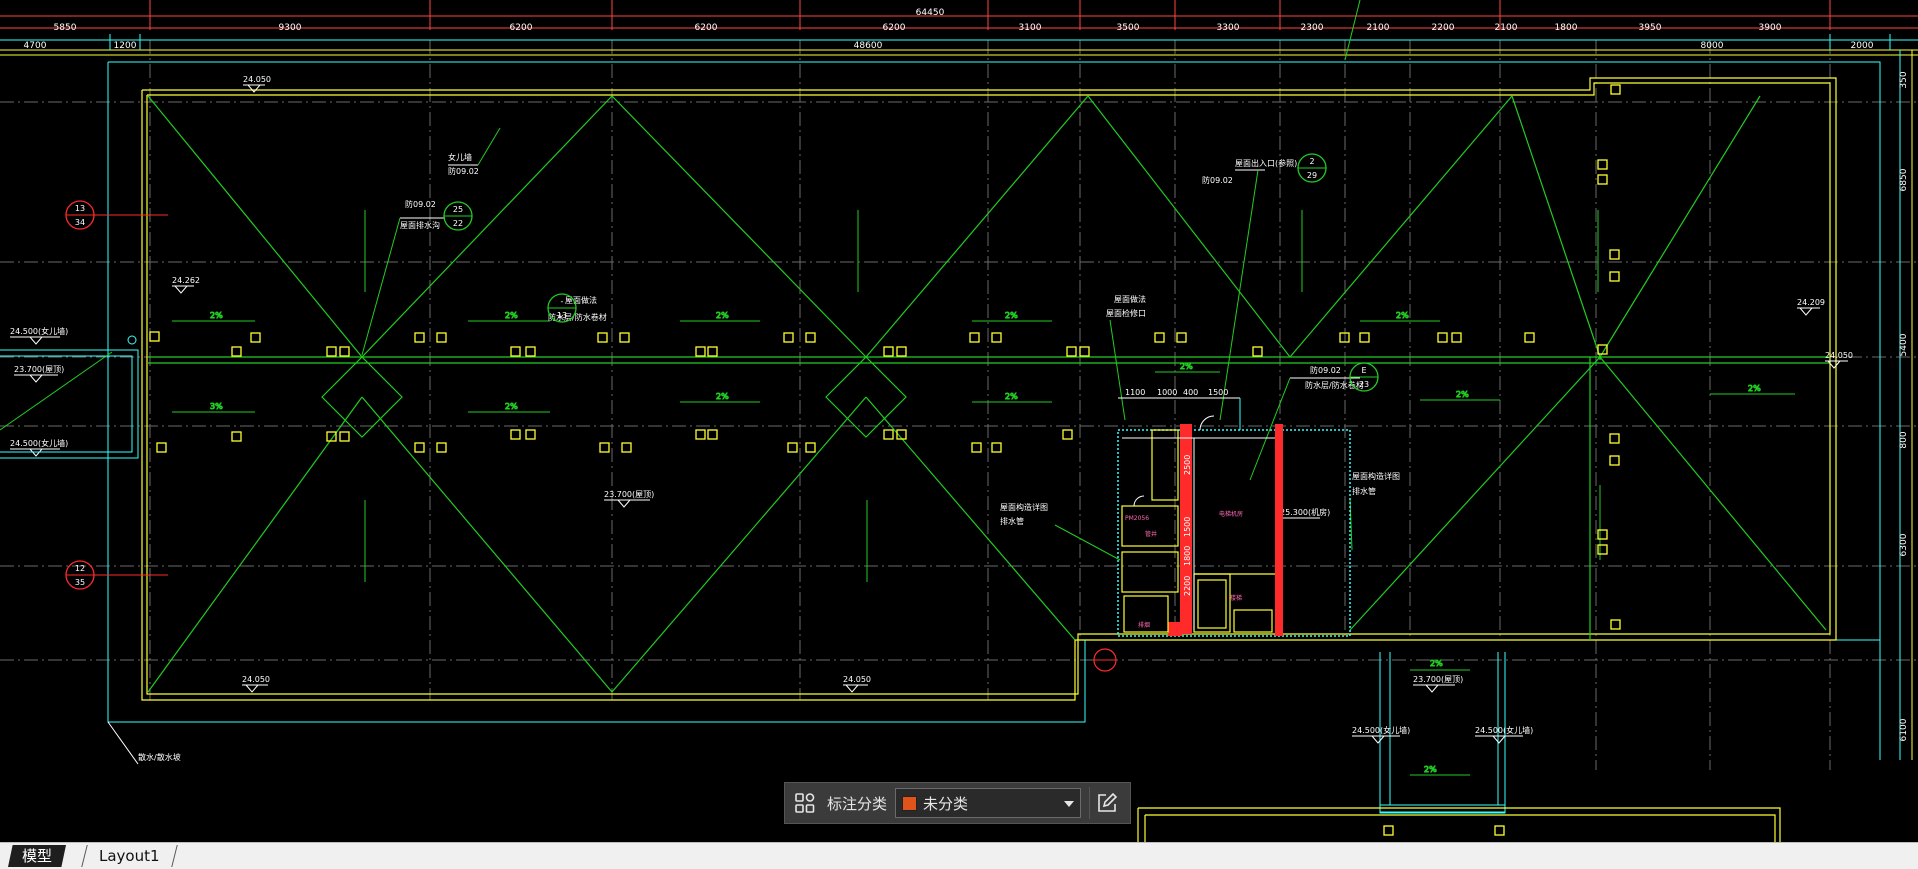 Image resolution: width=1918 pixels, height=869 pixels. I want to click on dim-top: 3950, so click(1650, 28).